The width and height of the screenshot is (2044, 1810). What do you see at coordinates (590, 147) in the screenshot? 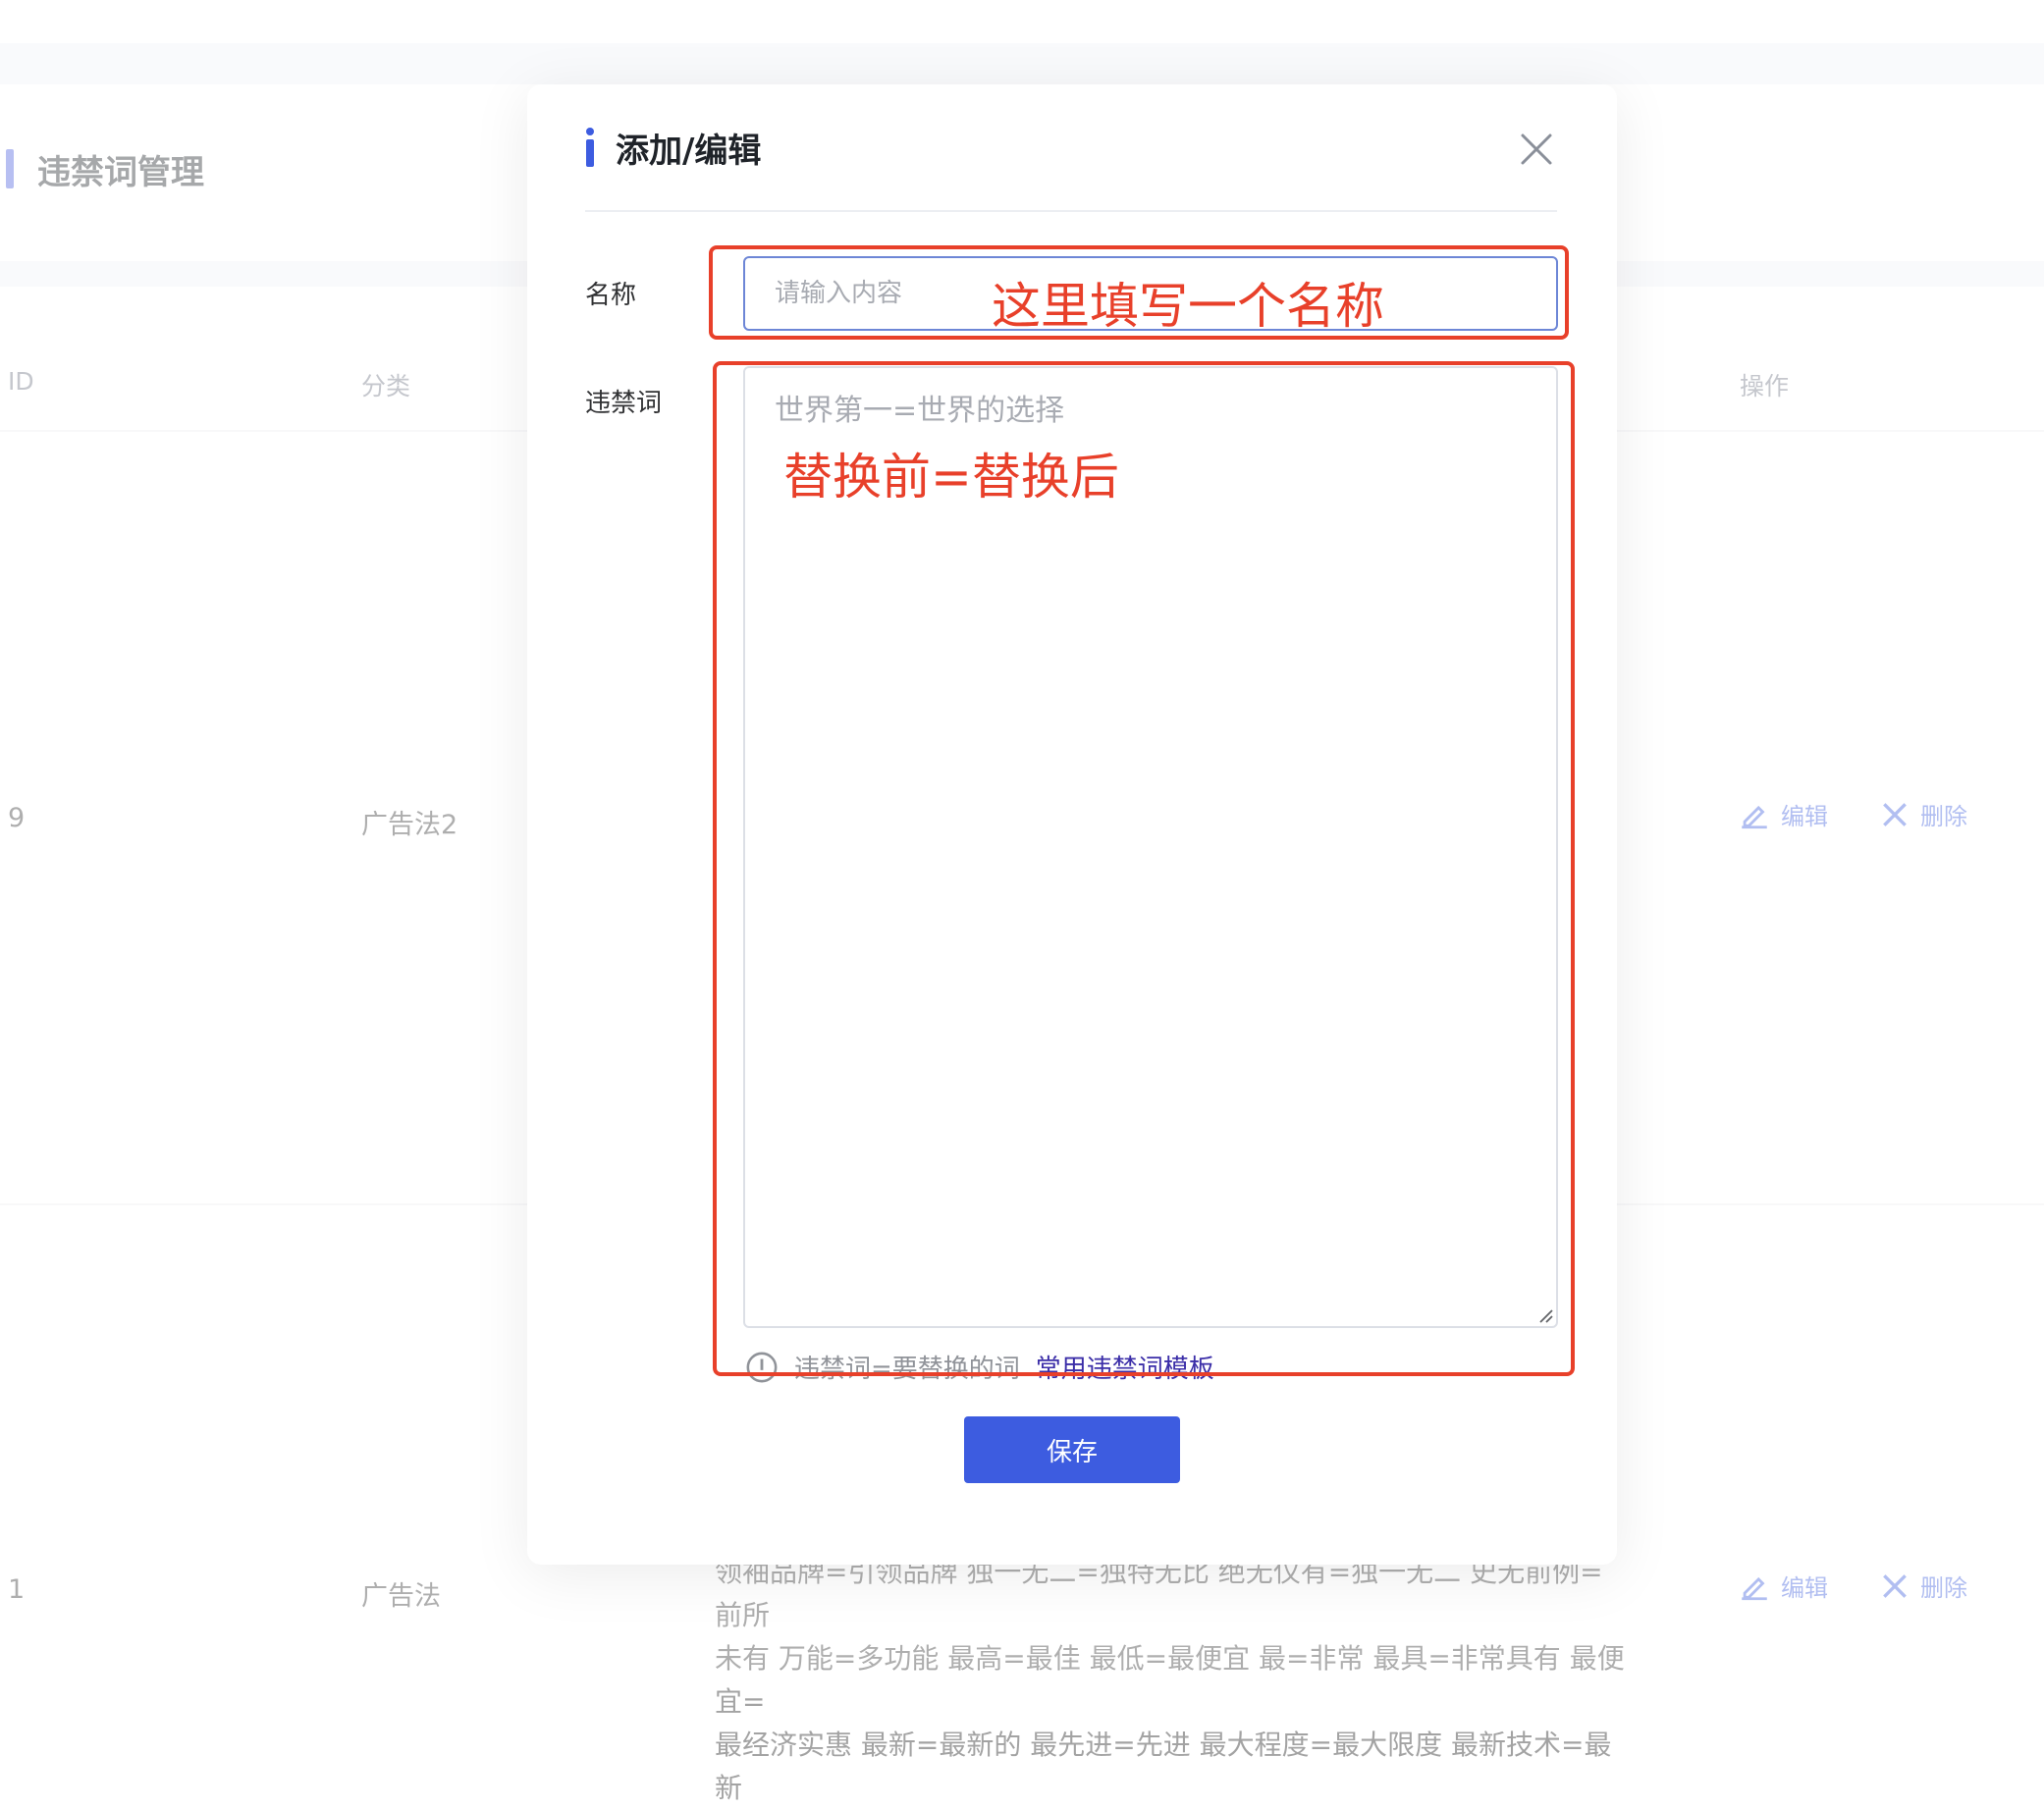
I see `info-icon` at bounding box center [590, 147].